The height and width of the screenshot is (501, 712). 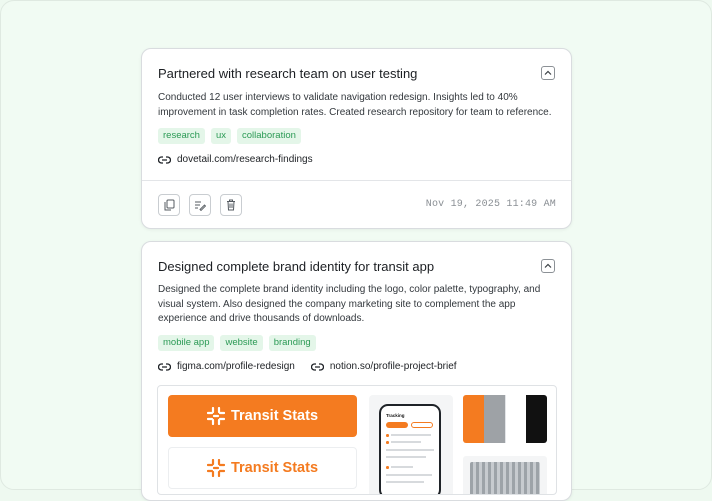 What do you see at coordinates (515, 419) in the screenshot?
I see `swatch-white` at bounding box center [515, 419].